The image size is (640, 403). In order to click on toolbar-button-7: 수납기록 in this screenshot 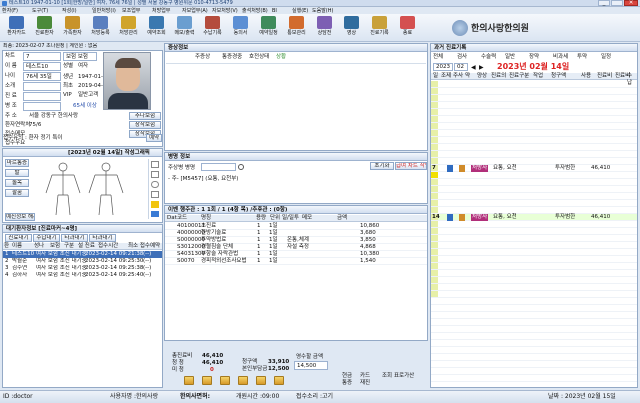, I will do `click(212, 27)`.